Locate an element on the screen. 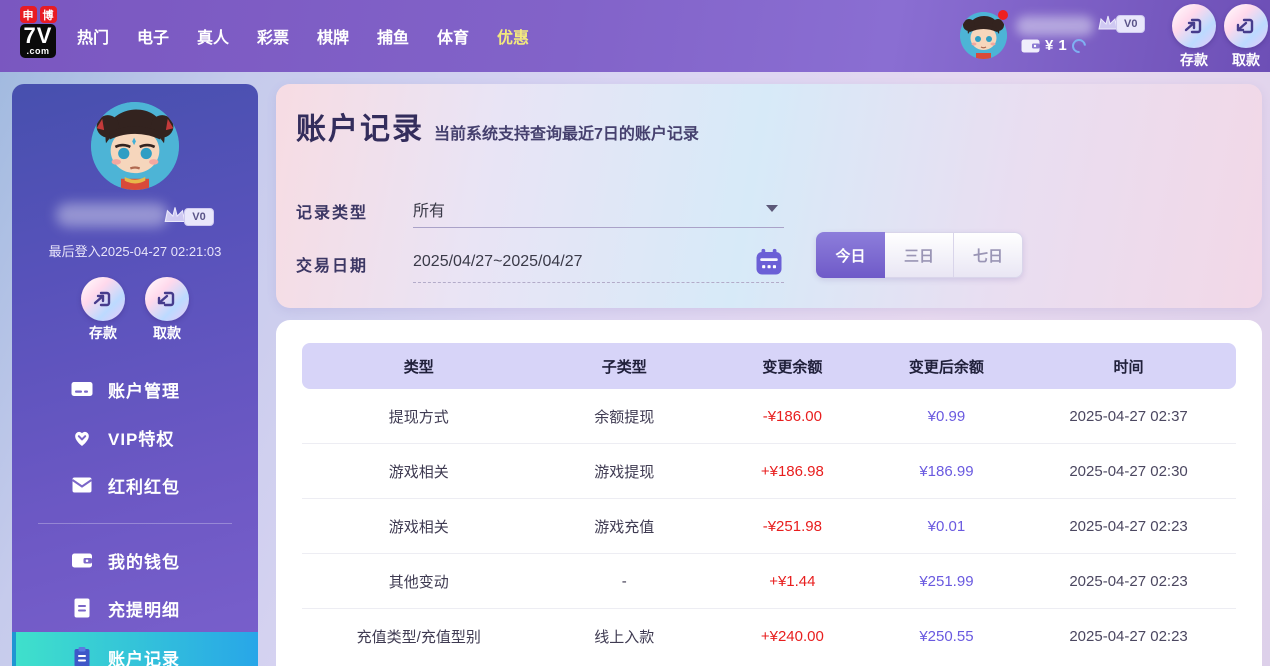 Image resolution: width=1270 pixels, height=666 pixels. brand-logo: 申 博 7V .com is located at coordinates (38, 32).